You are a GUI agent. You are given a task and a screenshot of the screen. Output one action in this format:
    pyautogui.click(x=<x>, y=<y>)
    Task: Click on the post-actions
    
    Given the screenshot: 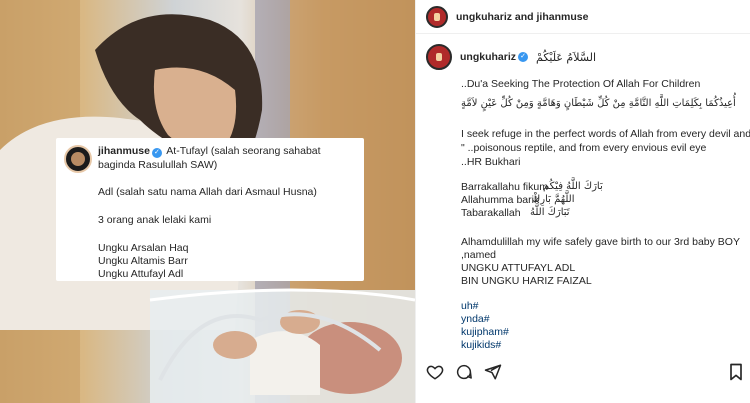 What is the action you would take?
    pyautogui.click(x=467, y=372)
    